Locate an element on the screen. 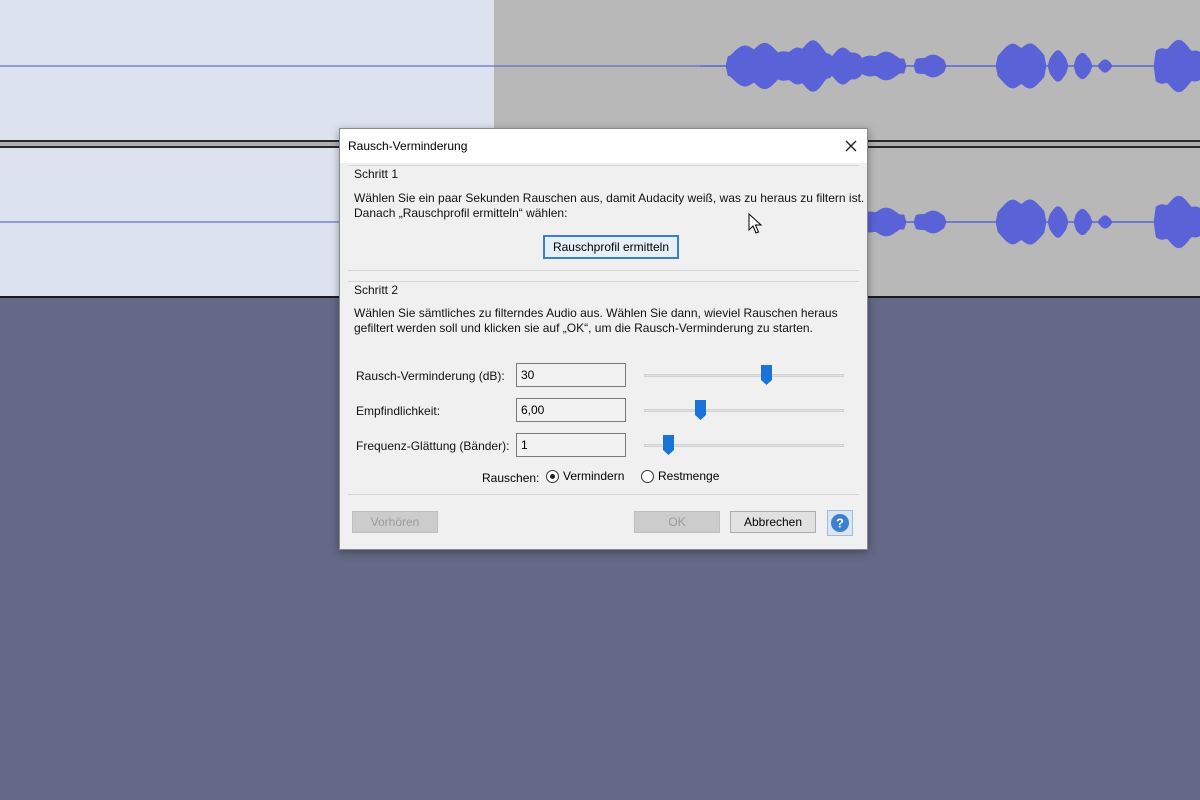 The height and width of the screenshot is (800, 1200). dialog-title: Rausch-Verminderung is located at coordinates (408, 146).